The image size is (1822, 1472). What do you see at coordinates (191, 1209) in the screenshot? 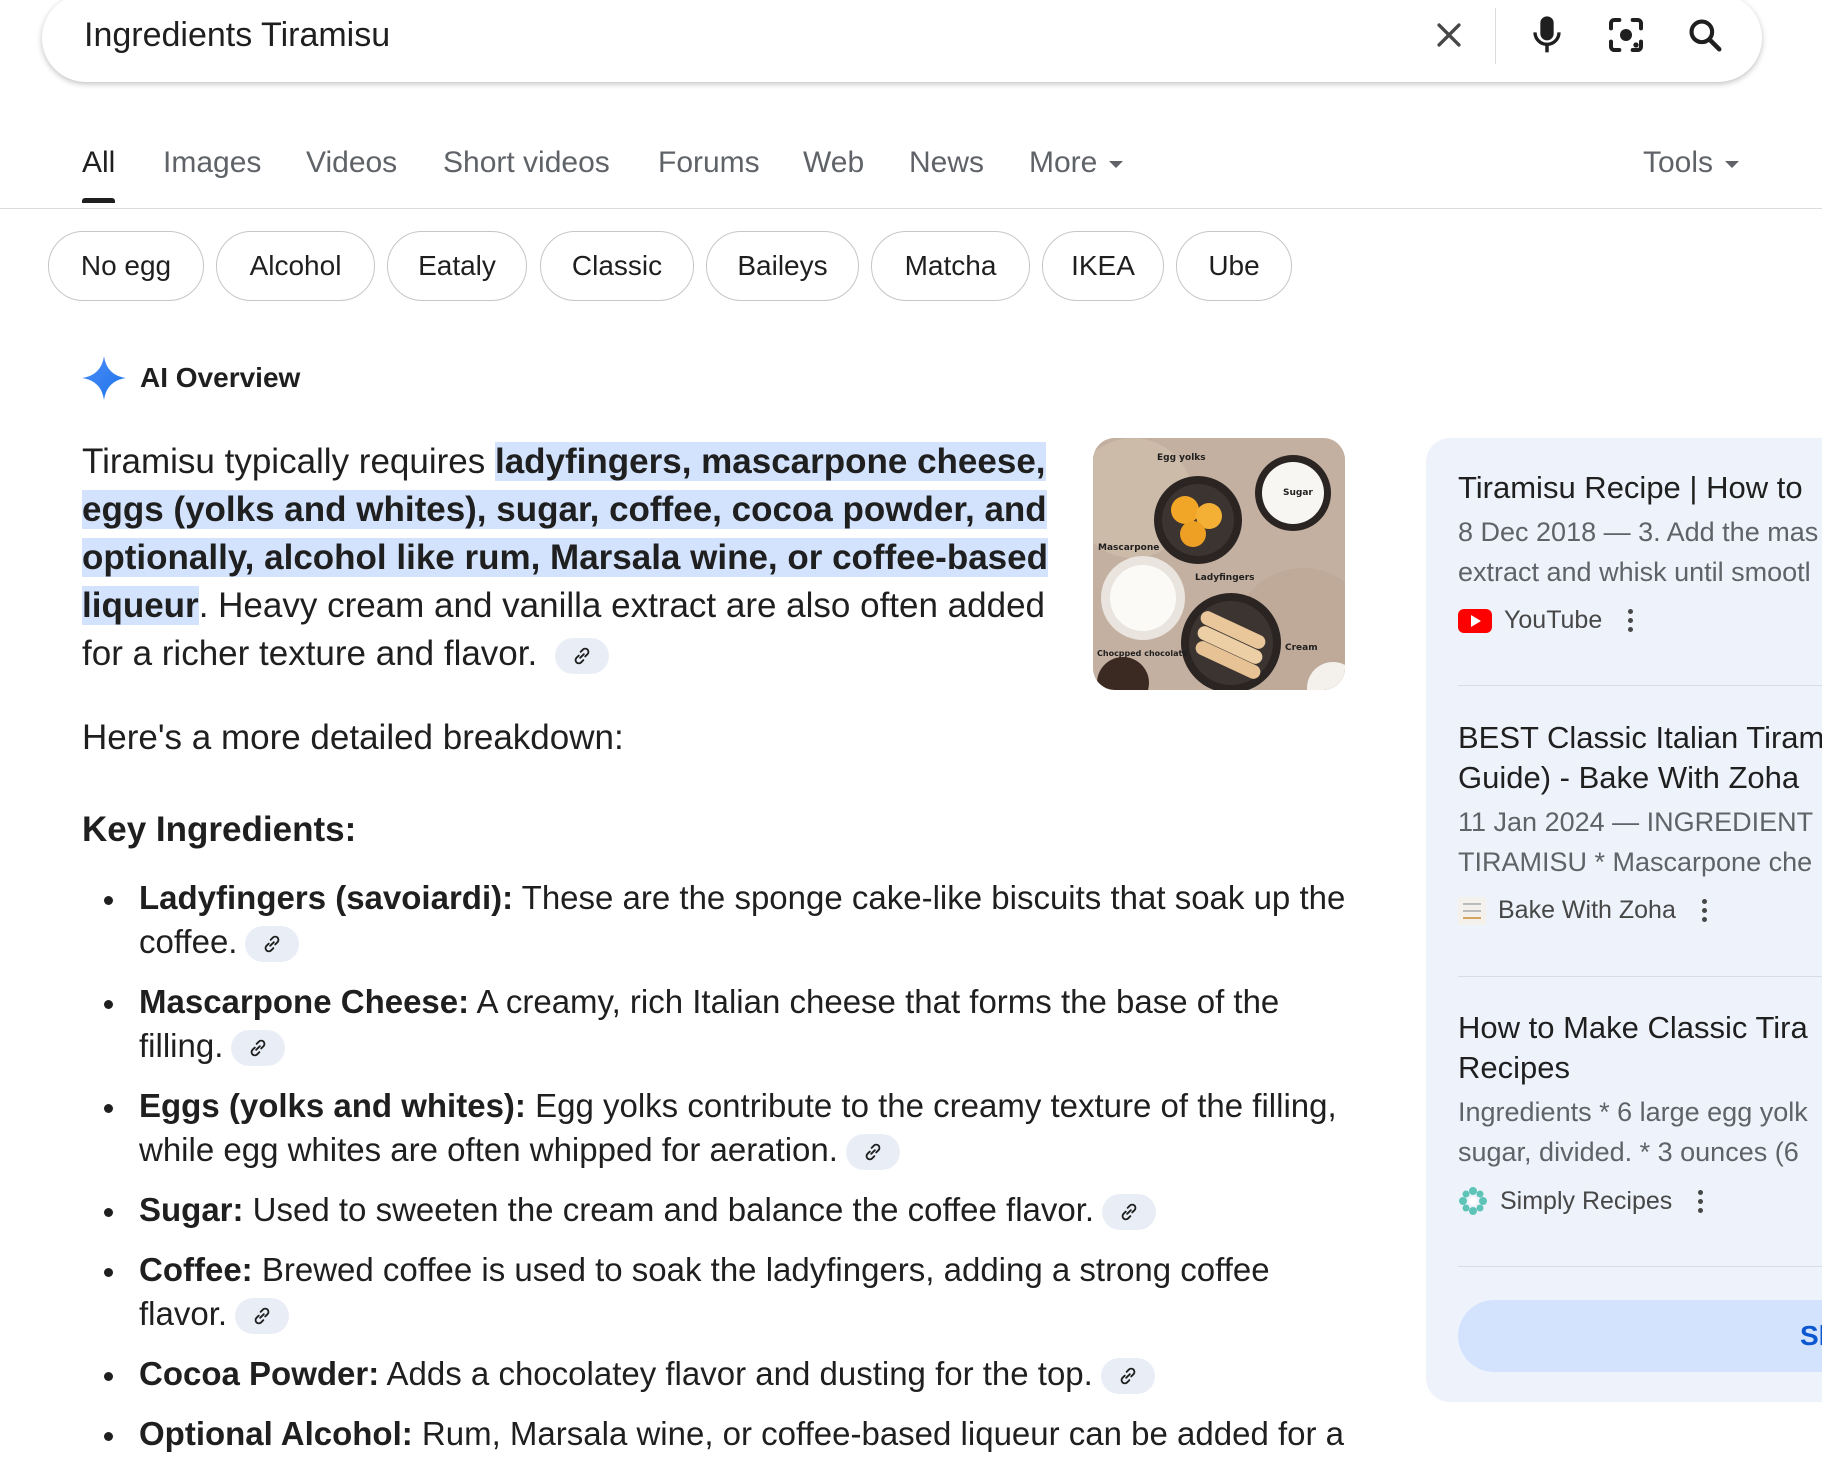
I see `ingredient-name: Sugar:` at bounding box center [191, 1209].